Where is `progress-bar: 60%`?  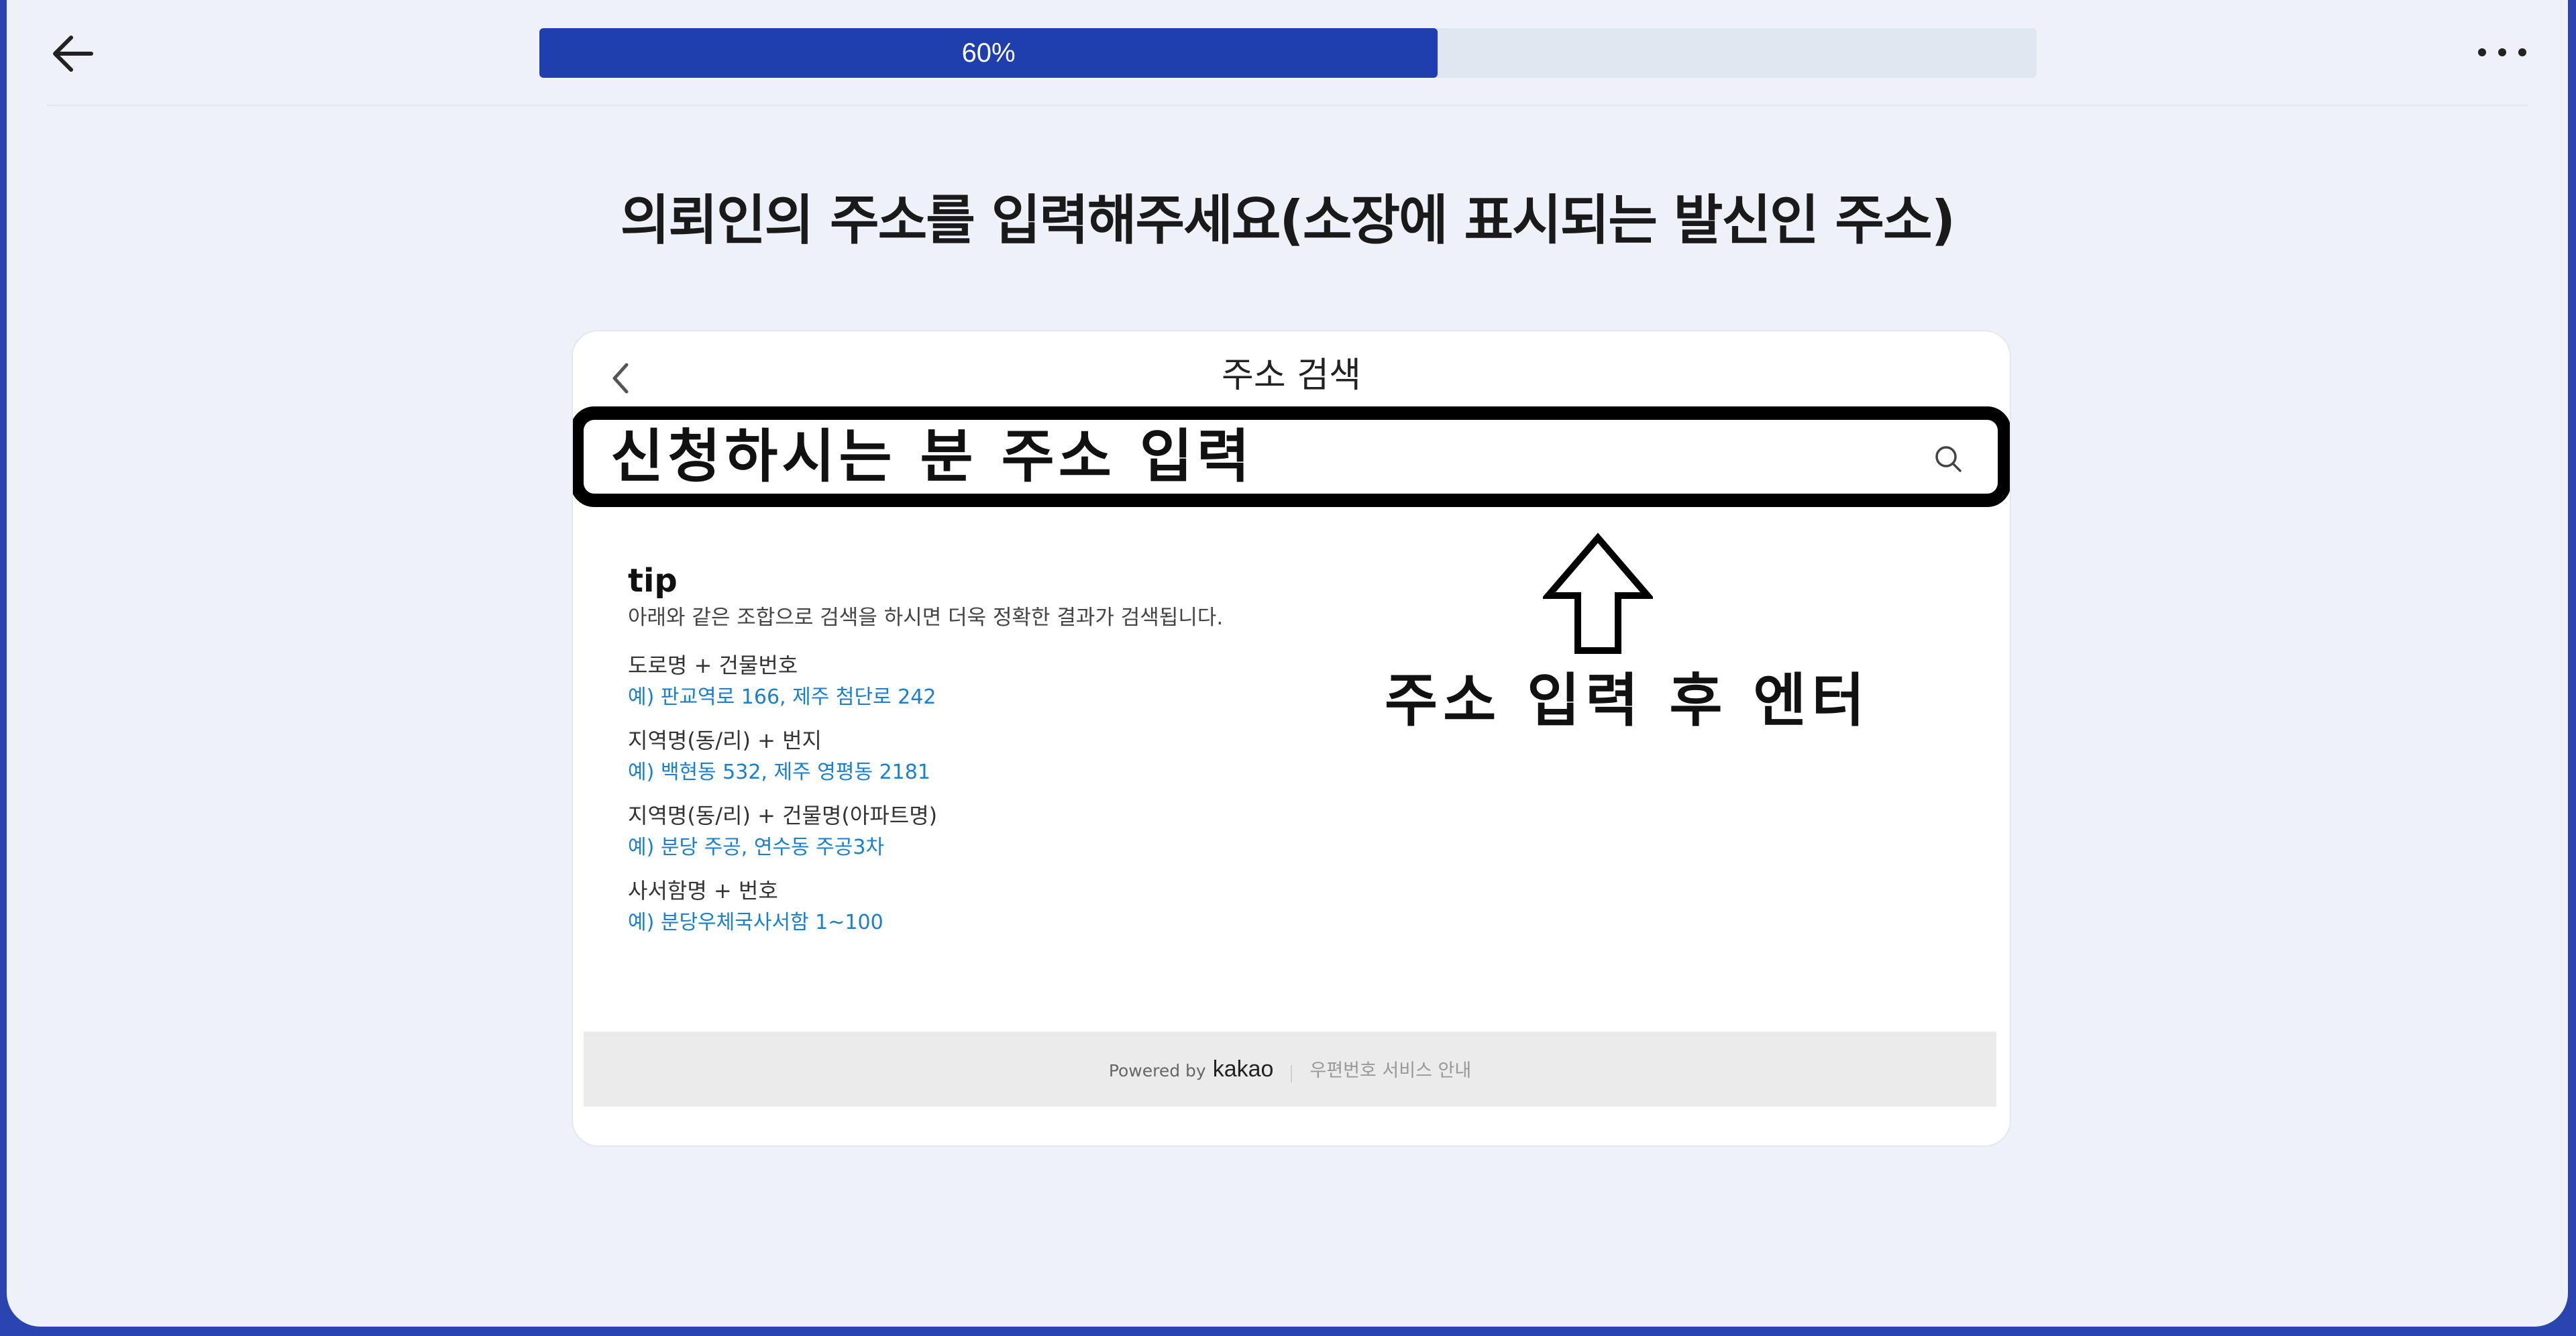
progress-bar: 60% is located at coordinates (1288, 53).